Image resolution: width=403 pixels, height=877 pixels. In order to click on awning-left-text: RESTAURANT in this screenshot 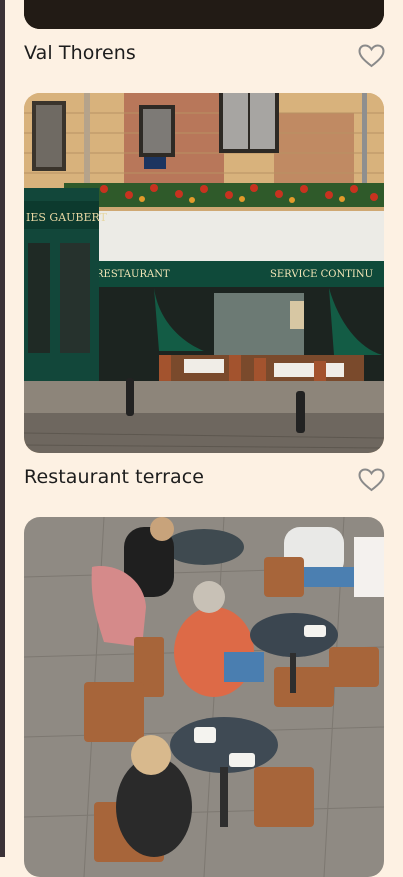, I will do `click(133, 274)`.